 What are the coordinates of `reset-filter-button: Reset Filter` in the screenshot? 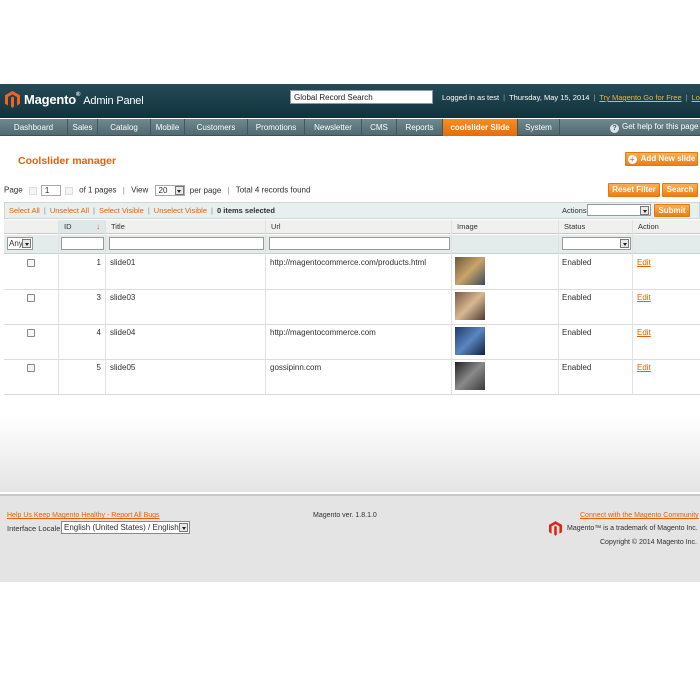 It's located at (634, 190).